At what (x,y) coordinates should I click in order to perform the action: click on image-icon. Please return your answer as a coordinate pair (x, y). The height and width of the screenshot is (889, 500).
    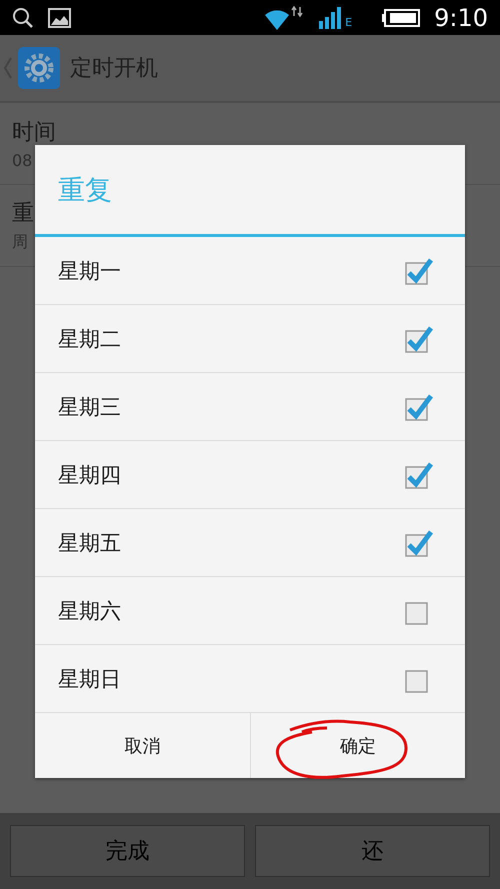
    Looking at the image, I should click on (59, 18).